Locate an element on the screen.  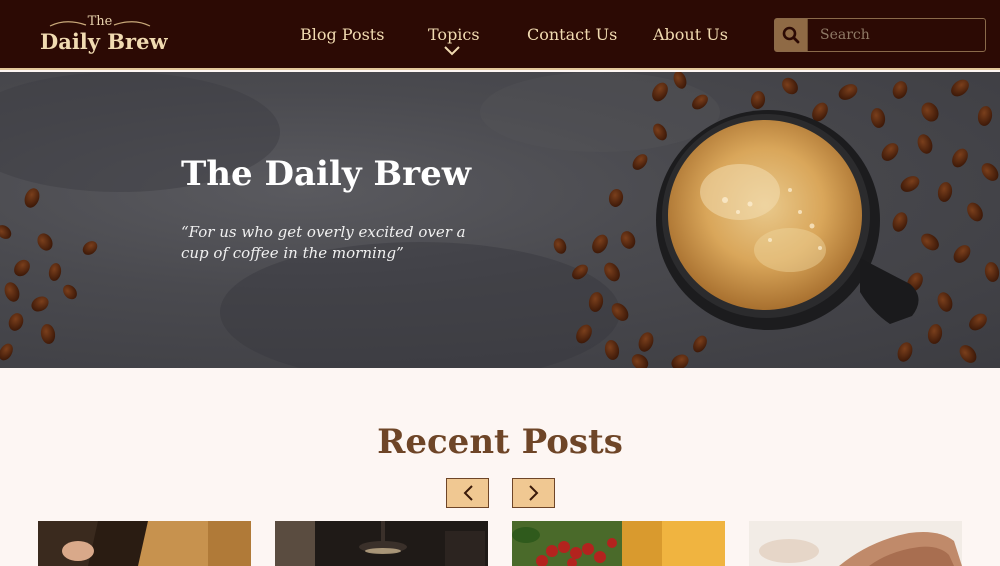
hands-photo is located at coordinates (855, 543).